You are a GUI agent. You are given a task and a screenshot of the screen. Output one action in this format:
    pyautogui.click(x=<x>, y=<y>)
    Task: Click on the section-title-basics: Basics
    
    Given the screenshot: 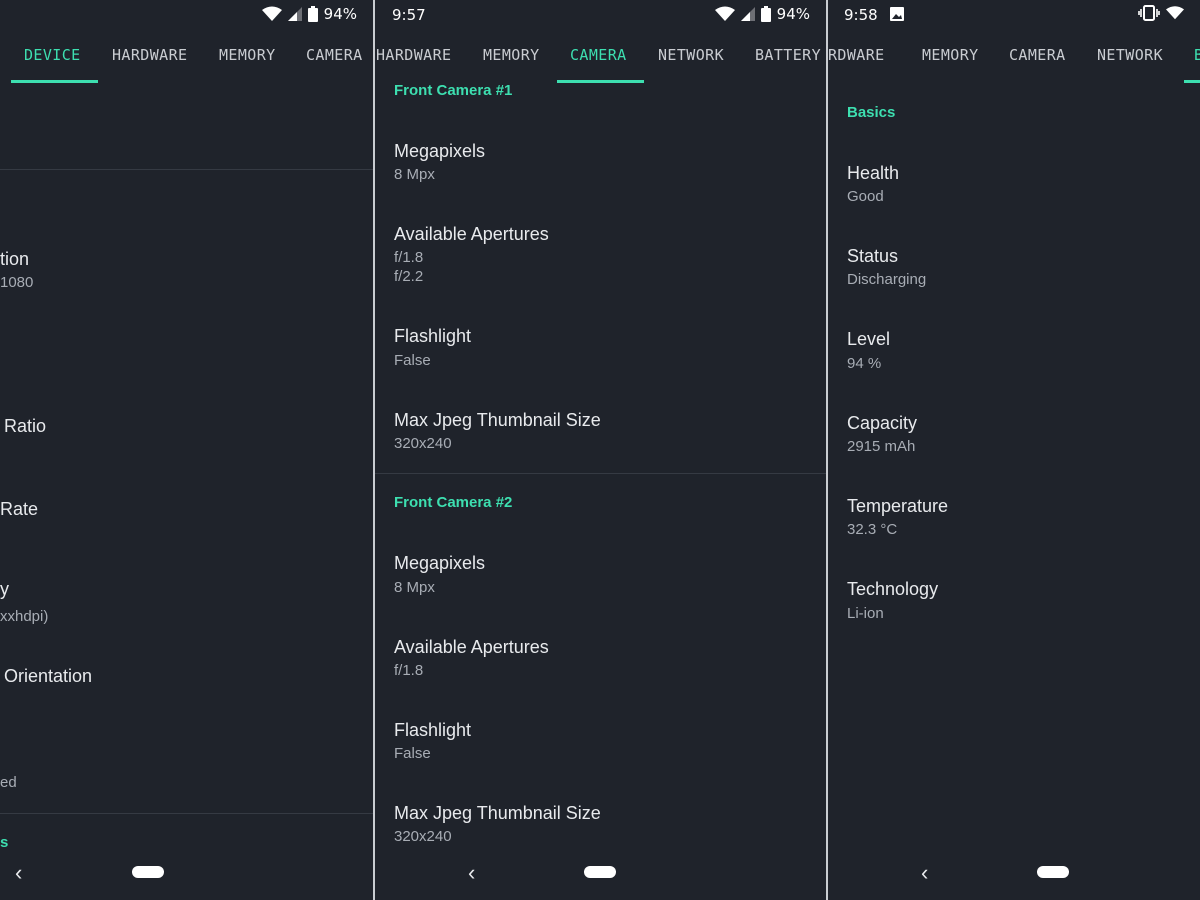 What is the action you would take?
    pyautogui.click(x=871, y=112)
    